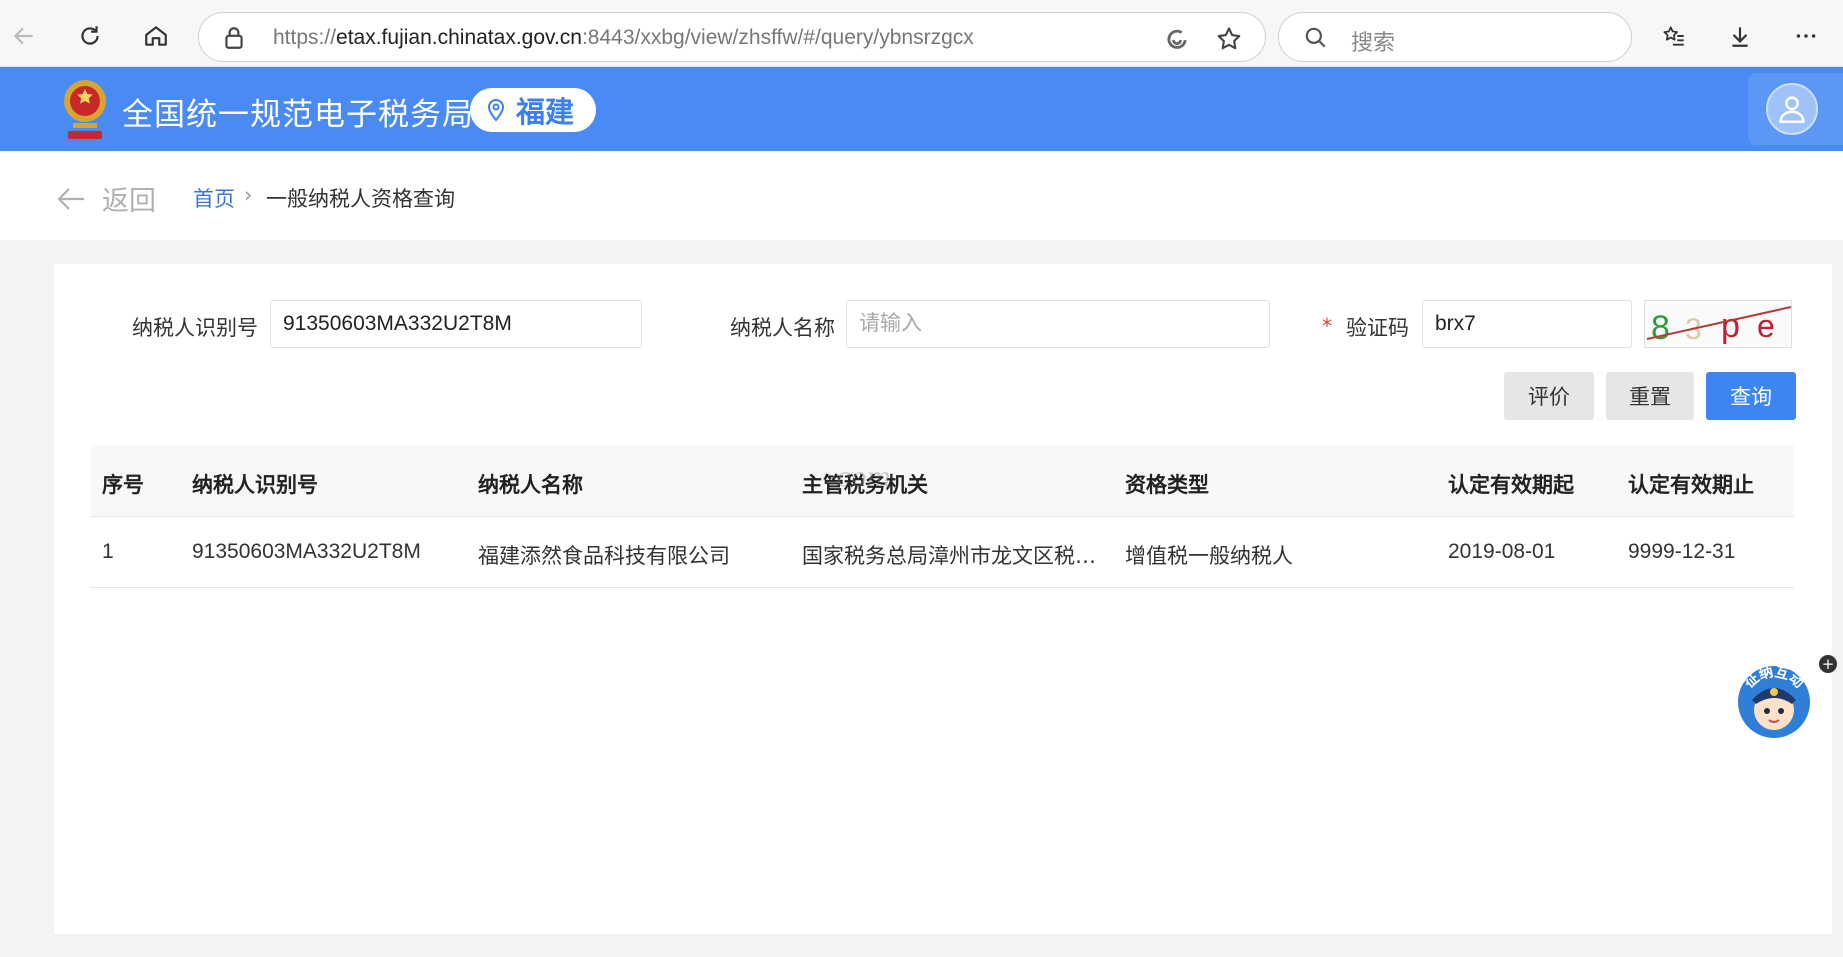 The height and width of the screenshot is (957, 1843). What do you see at coordinates (1511, 485) in the screenshot?
I see `column-header-valid-from: 认定有效期起` at bounding box center [1511, 485].